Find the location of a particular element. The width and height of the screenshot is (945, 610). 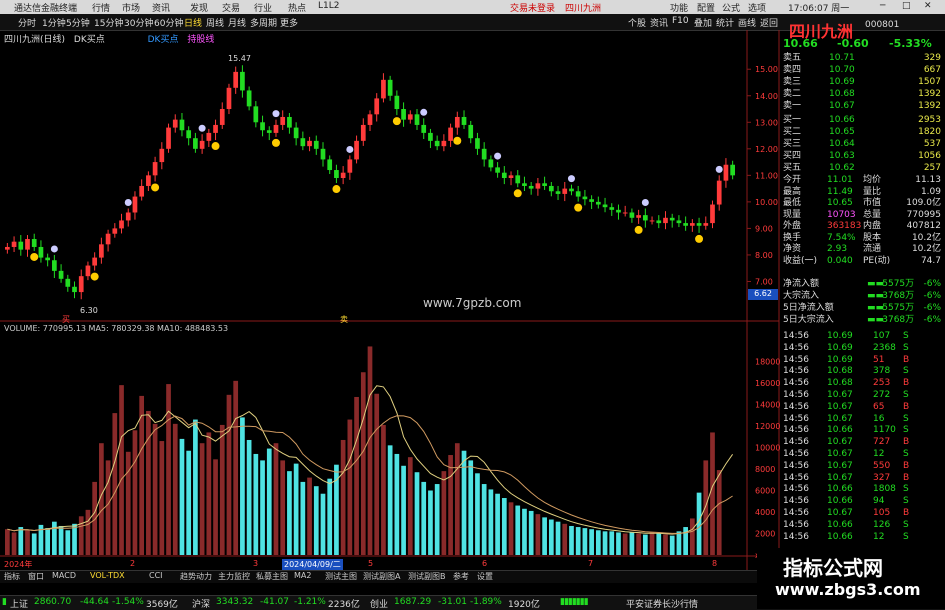

app-title: 通达信金融终端 is located at coordinates (46, 9).